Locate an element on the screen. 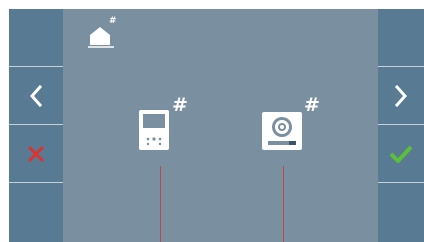 The height and width of the screenshot is (242, 424). check-icon is located at coordinates (401, 154).